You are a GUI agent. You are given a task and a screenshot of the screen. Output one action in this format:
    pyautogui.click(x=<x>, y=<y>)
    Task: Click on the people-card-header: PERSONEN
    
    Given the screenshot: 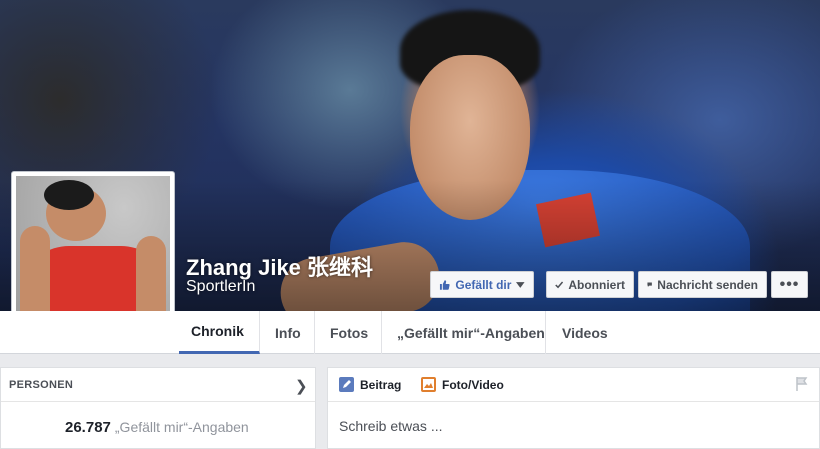 What is the action you would take?
    pyautogui.click(x=158, y=385)
    